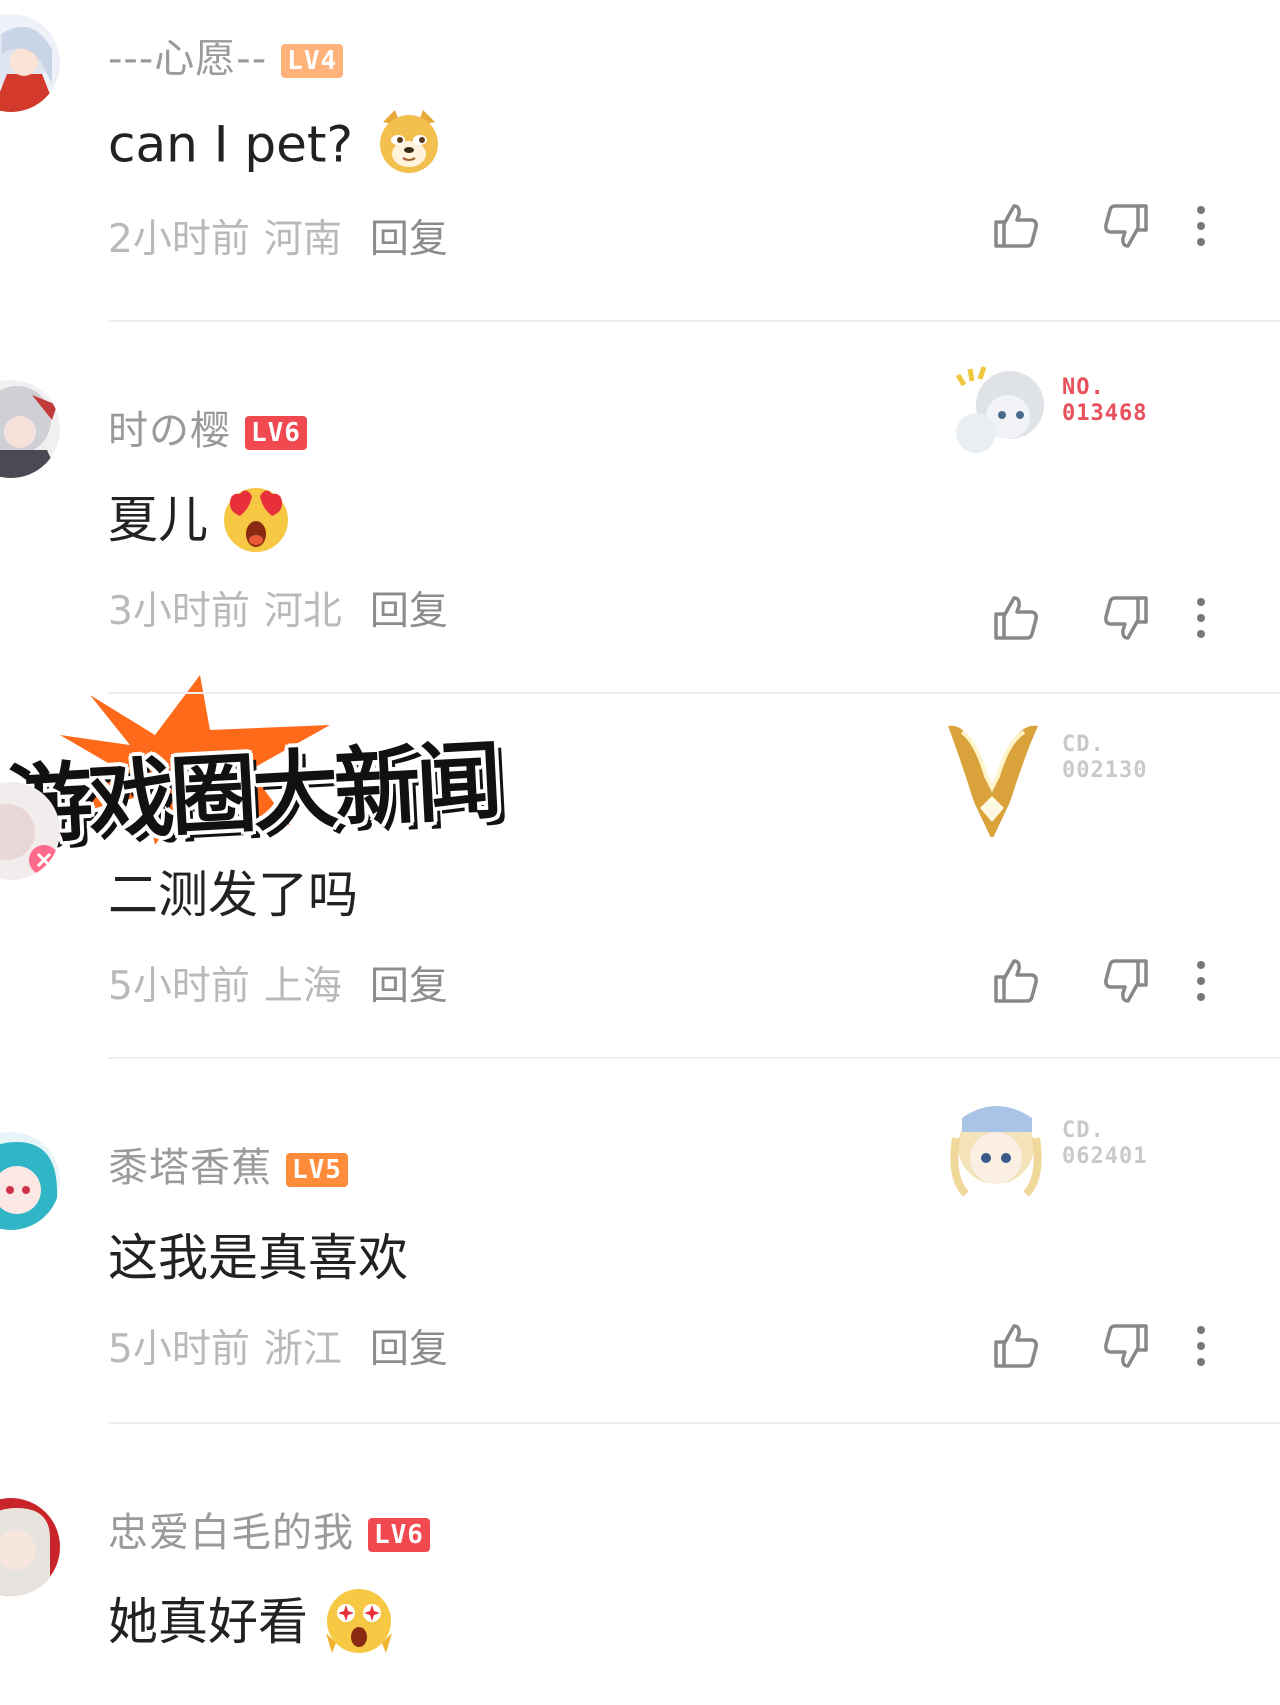 Image resolution: width=1280 pixels, height=1705 pixels. I want to click on fan-badge: CD. 062401, so click(1090, 1158).